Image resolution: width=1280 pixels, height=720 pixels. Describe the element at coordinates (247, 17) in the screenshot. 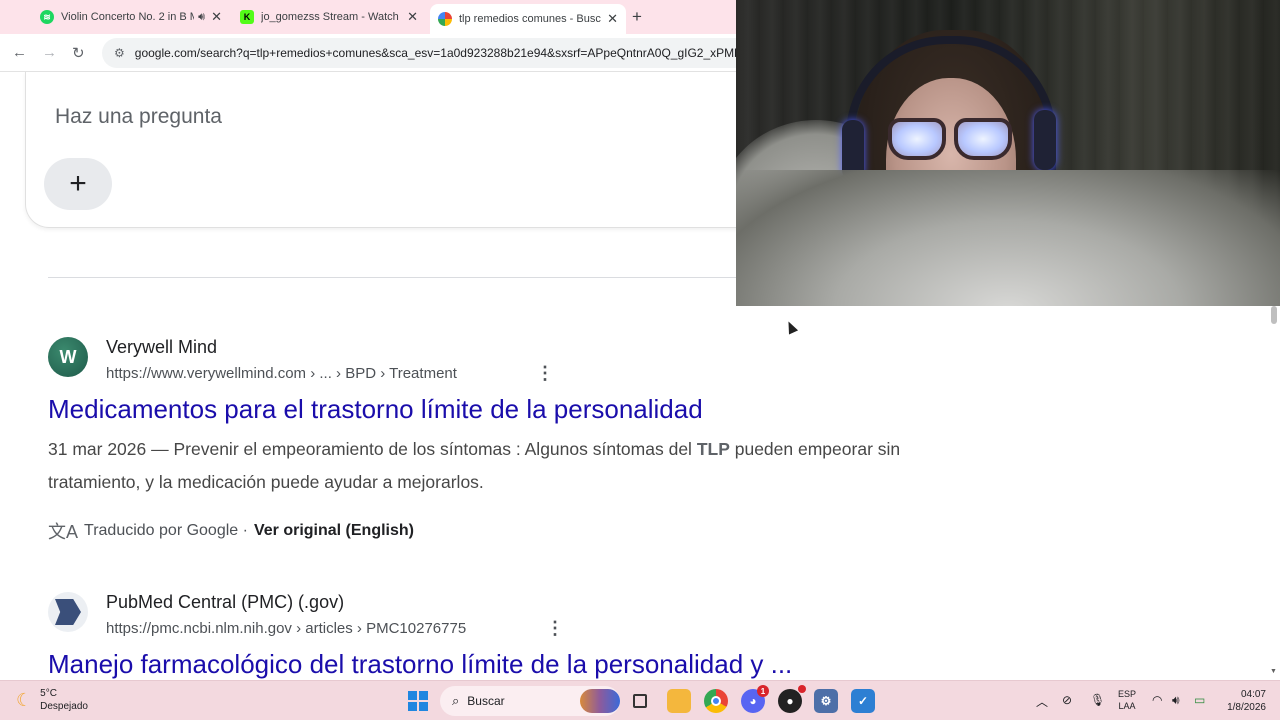

I see `kick-icon: K` at that location.